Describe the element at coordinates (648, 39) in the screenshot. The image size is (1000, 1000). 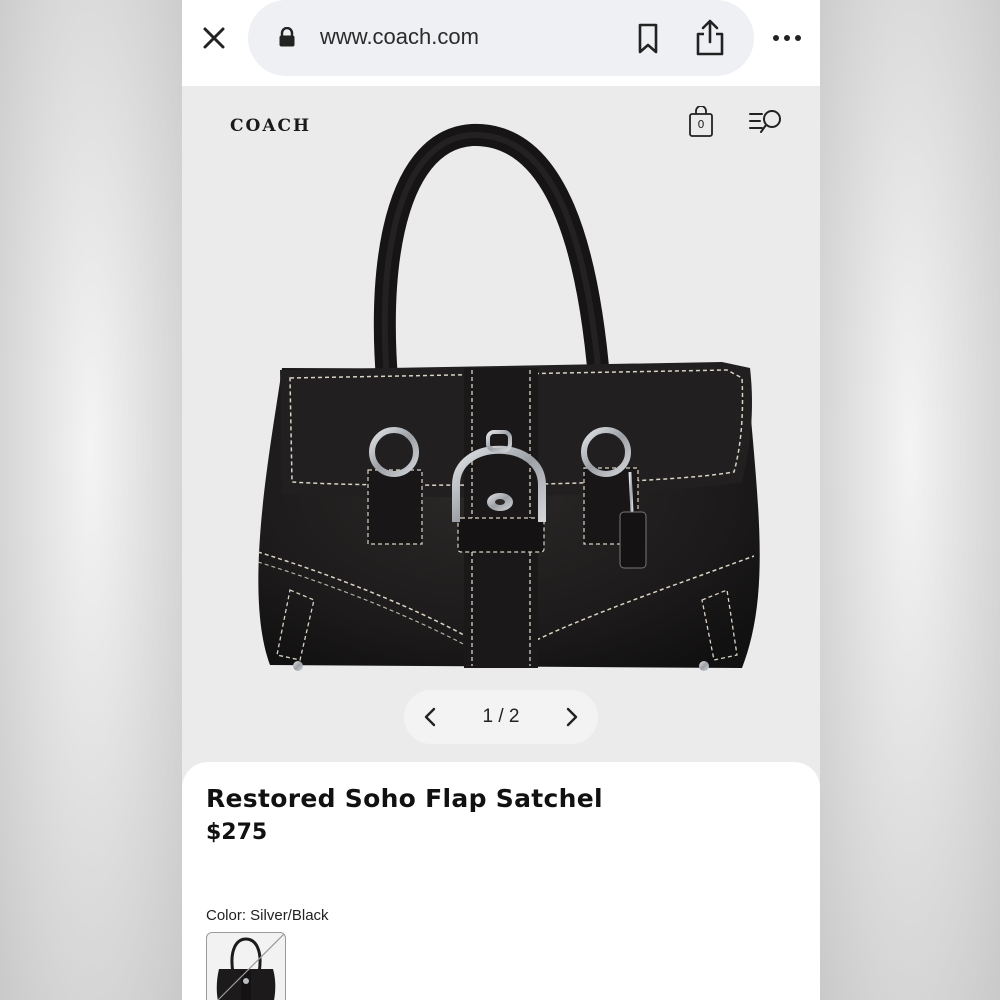
I see `bookmark-icon` at that location.